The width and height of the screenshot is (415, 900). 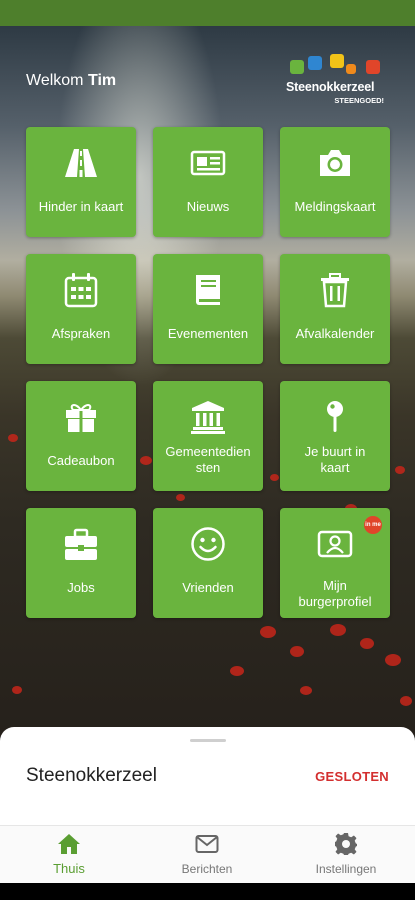 I want to click on mail-icon, so click(x=207, y=844).